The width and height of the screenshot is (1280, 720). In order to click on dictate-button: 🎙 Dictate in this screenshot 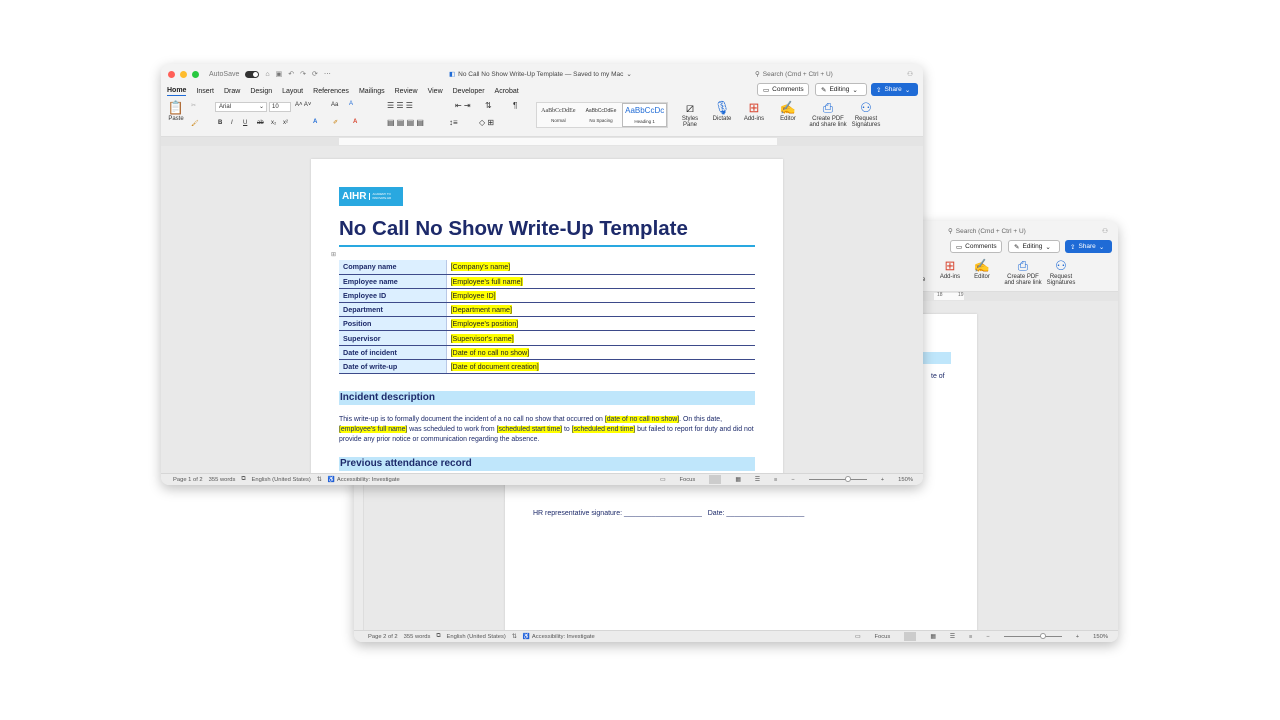, I will do `click(722, 111)`.